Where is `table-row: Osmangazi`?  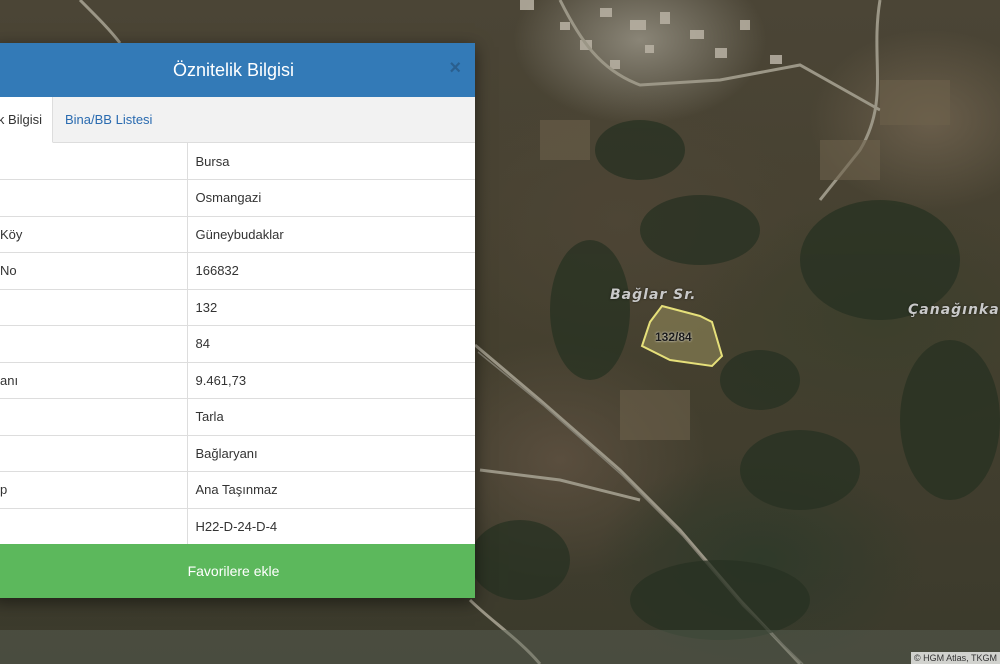 table-row: Osmangazi is located at coordinates (237, 198).